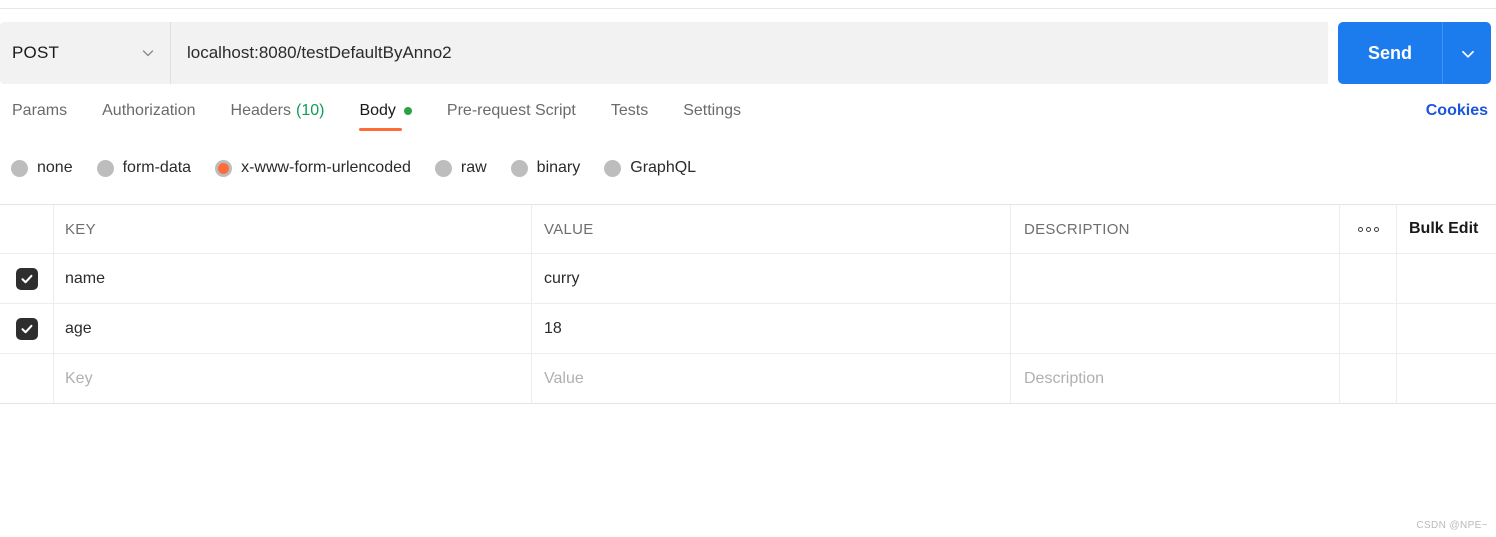 The width and height of the screenshot is (1496, 537). I want to click on column-header-key: KEY, so click(80, 229).